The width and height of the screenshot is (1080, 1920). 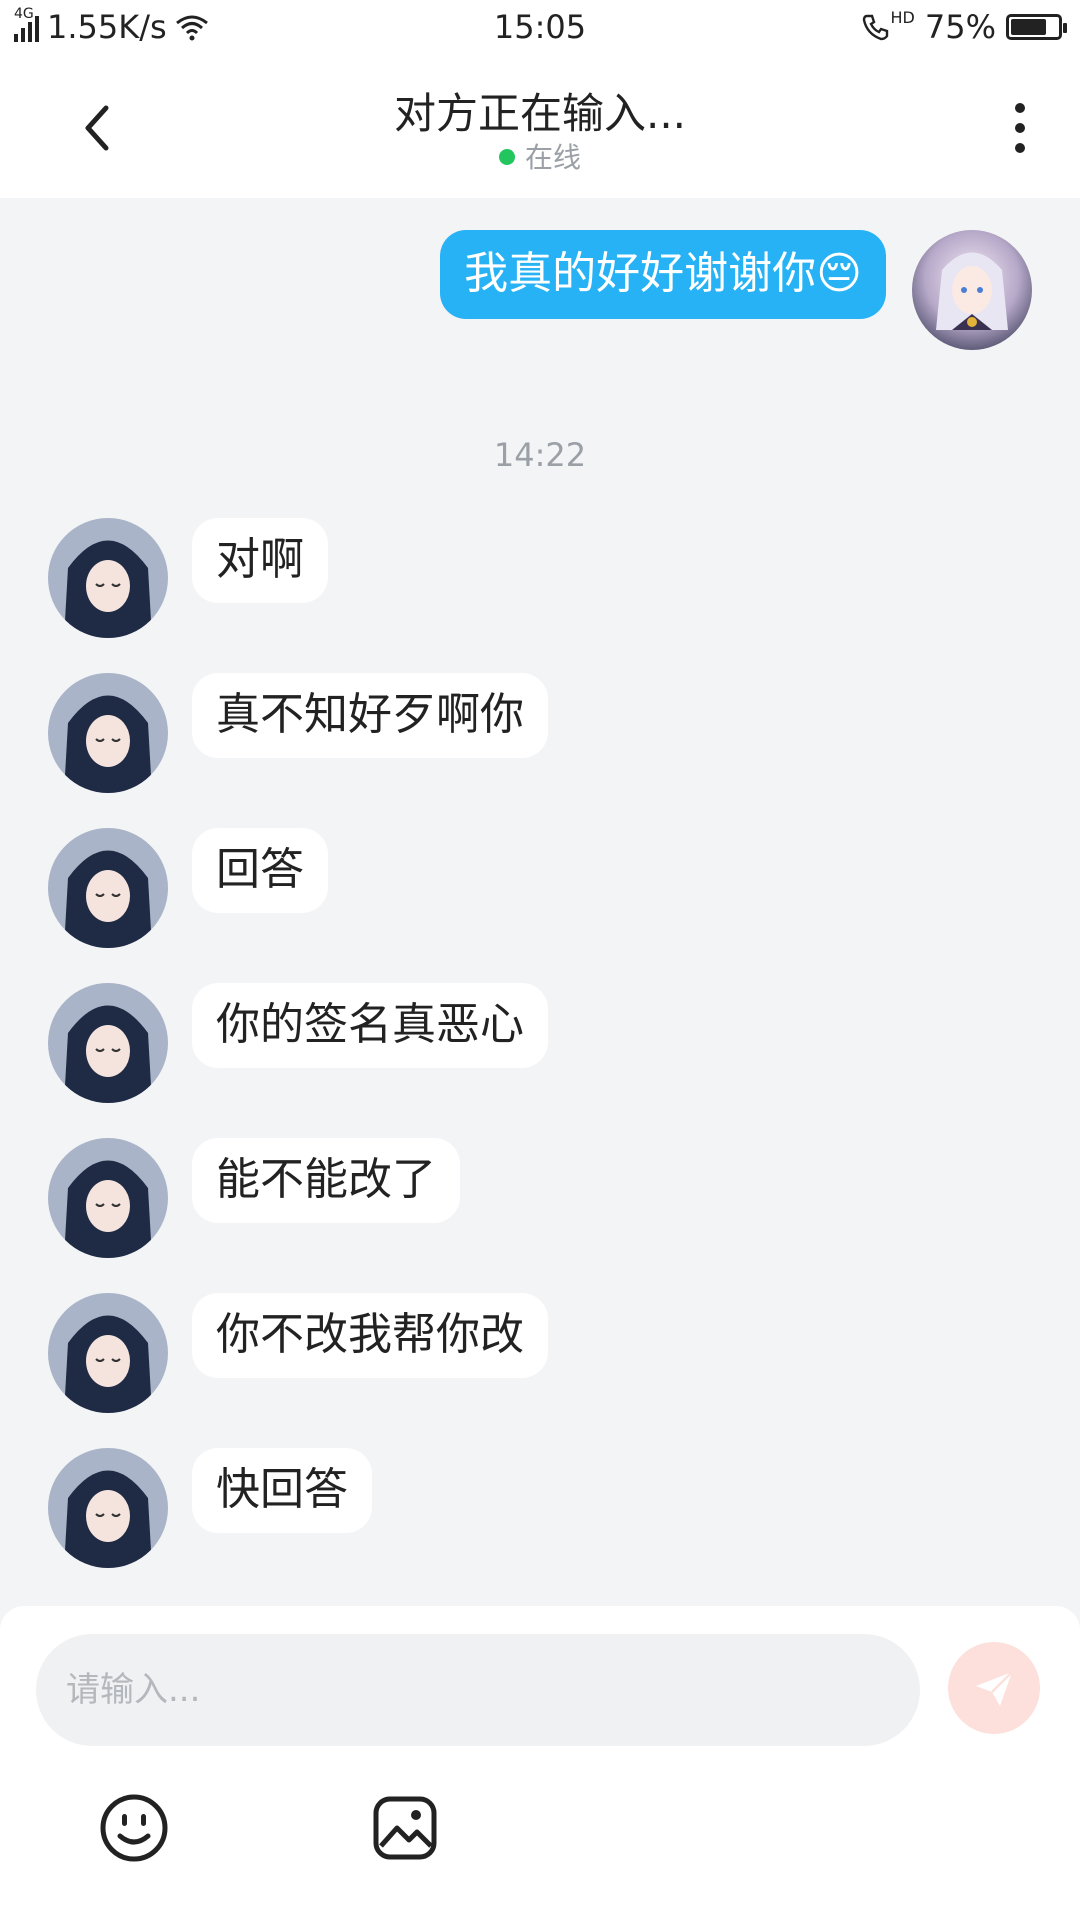 I want to click on hd-label: HD, so click(x=902, y=17).